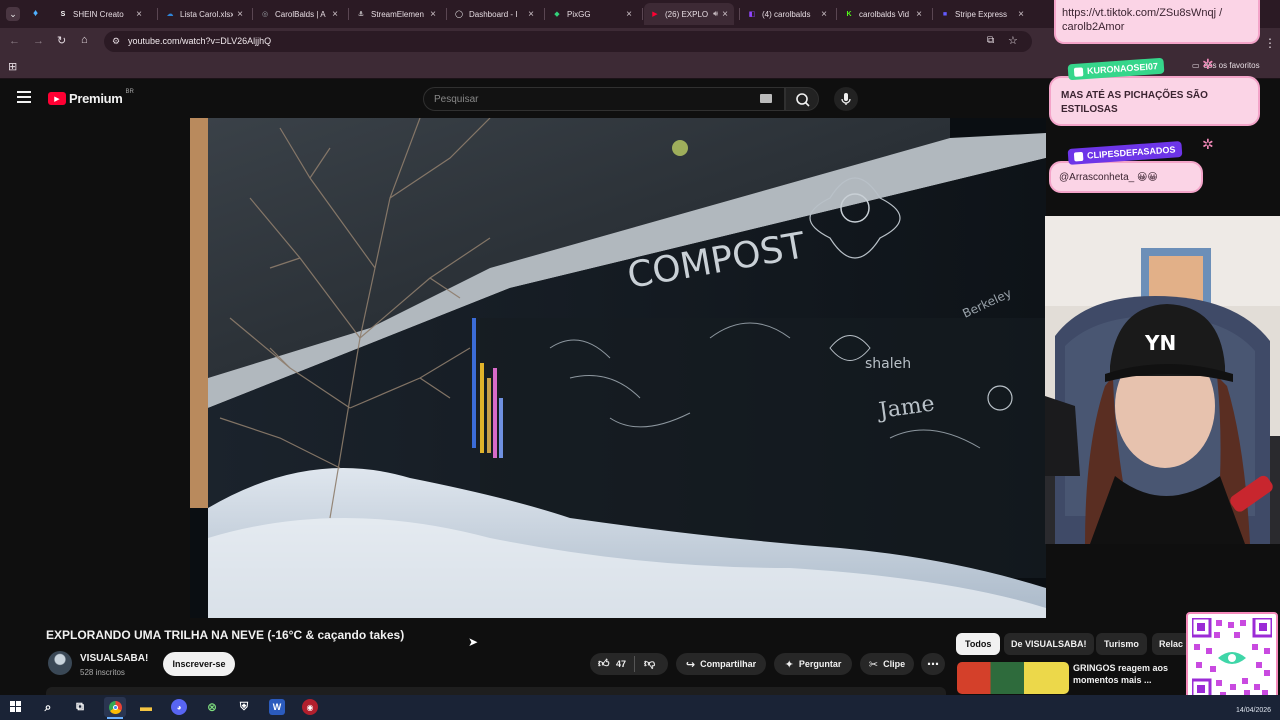 The width and height of the screenshot is (1280, 720). What do you see at coordinates (91, 97) in the screenshot?
I see `youtube-premium-logo: ▶ Premium BR` at bounding box center [91, 97].